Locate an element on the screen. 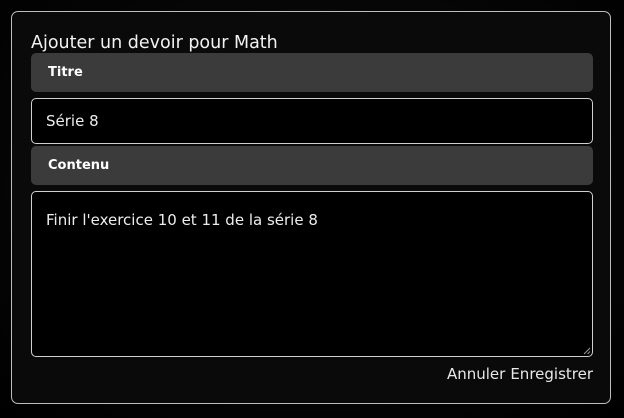  dialog-title: Ajouter un devoir pour Math is located at coordinates (154, 43).